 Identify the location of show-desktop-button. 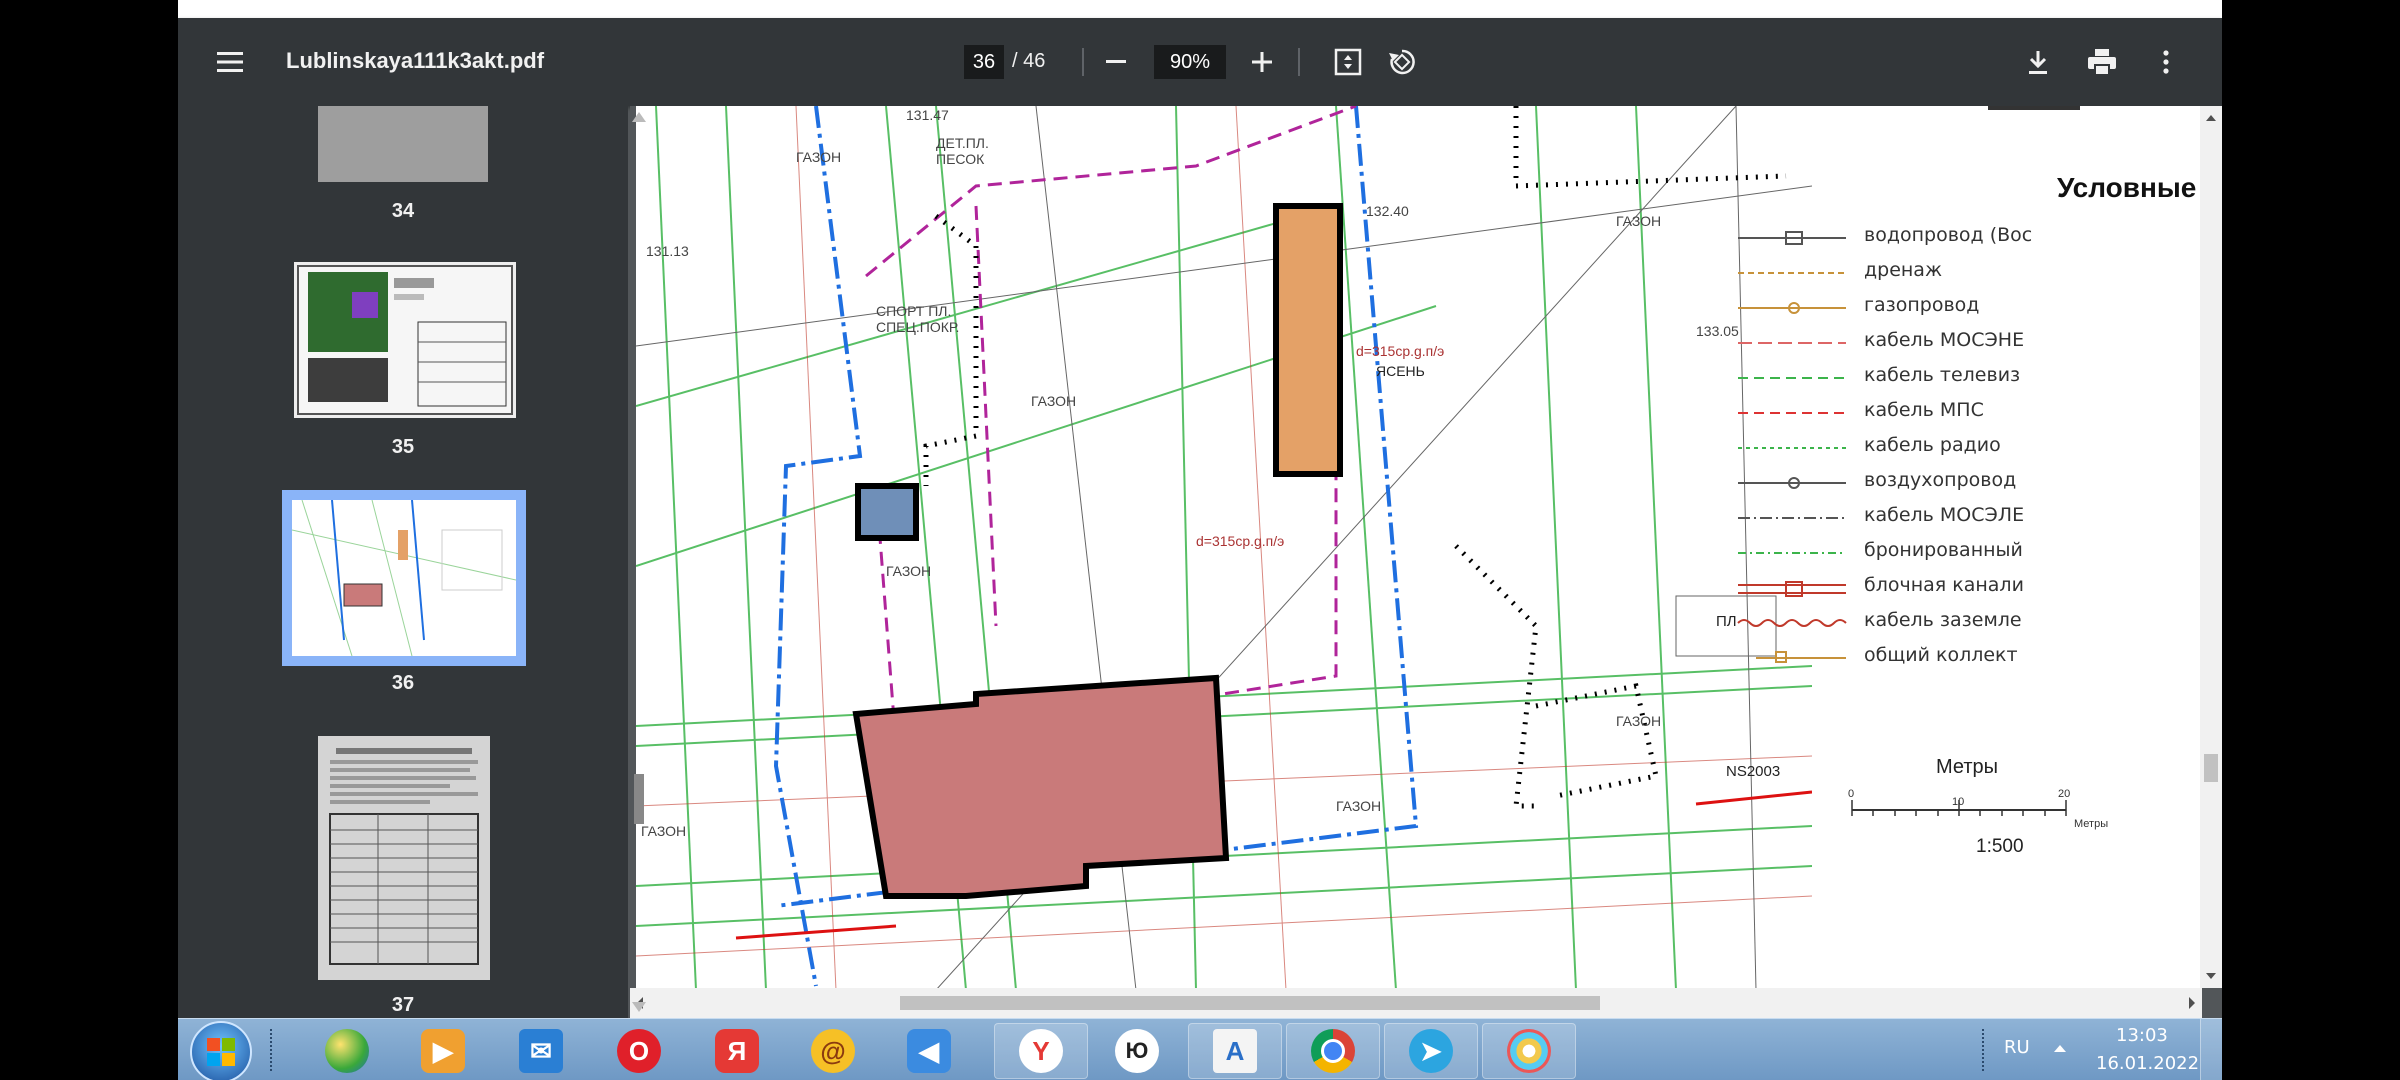
(2211, 1049).